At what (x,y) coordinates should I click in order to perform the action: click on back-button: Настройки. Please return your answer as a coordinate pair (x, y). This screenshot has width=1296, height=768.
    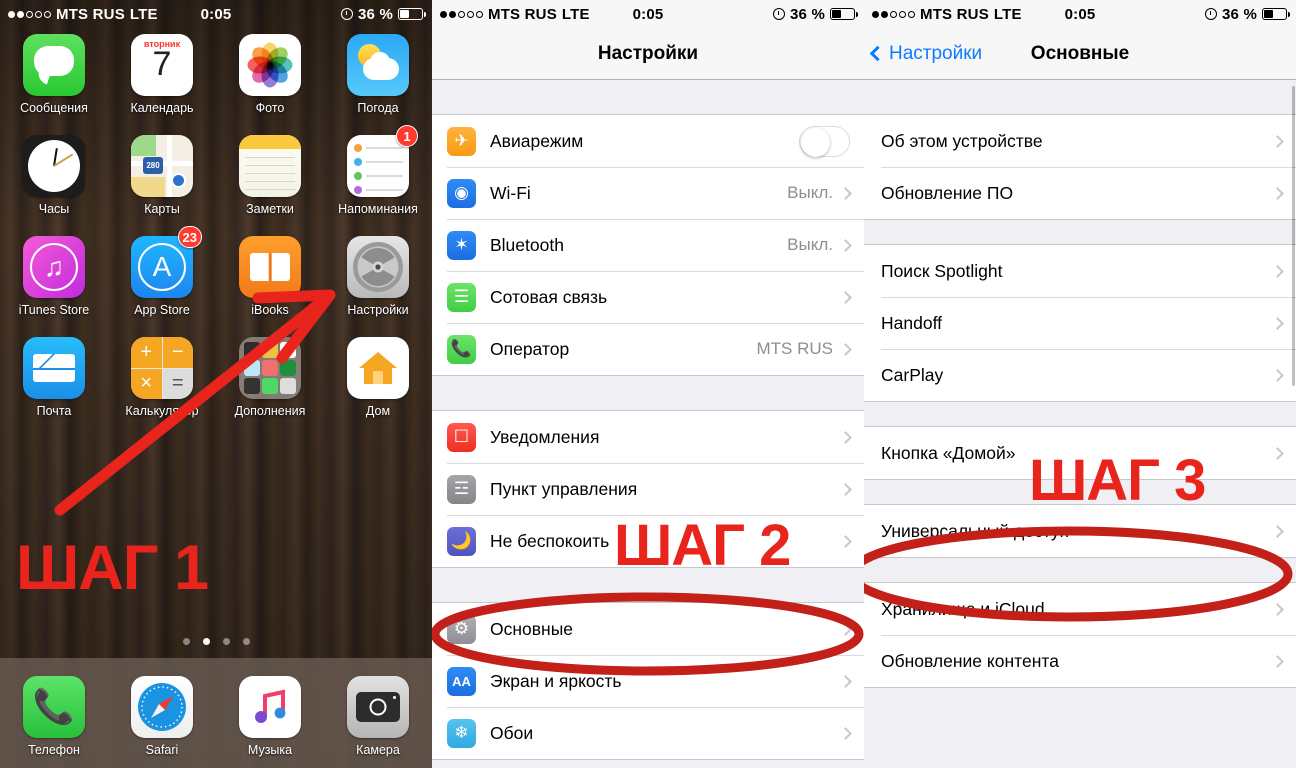
    Looking at the image, I should click on (925, 53).